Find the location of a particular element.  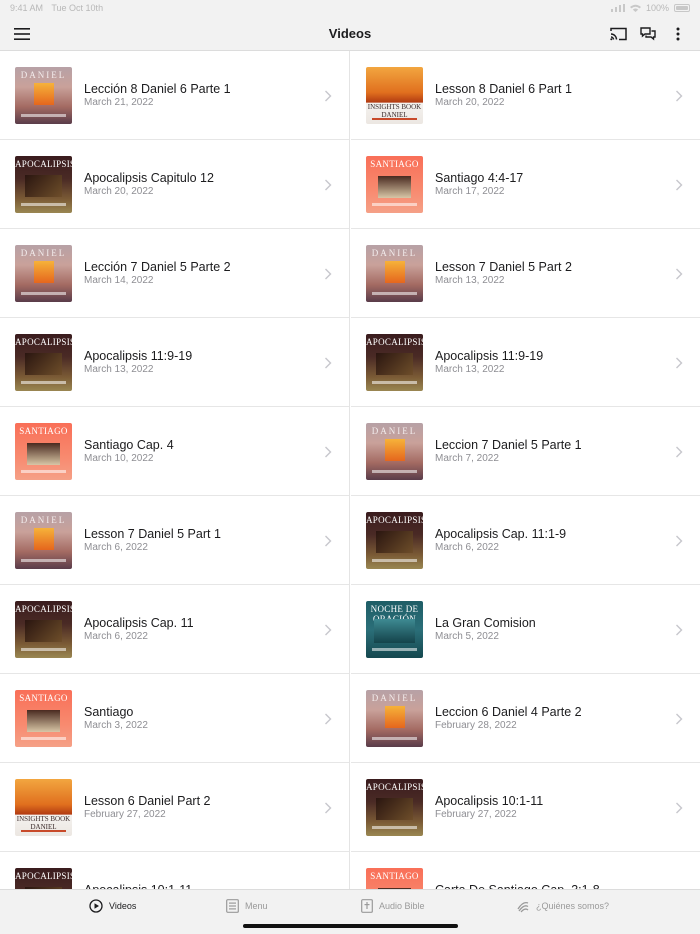

video-title: Leccion 6 Daniel 4 Parte 2 is located at coordinates (508, 712).